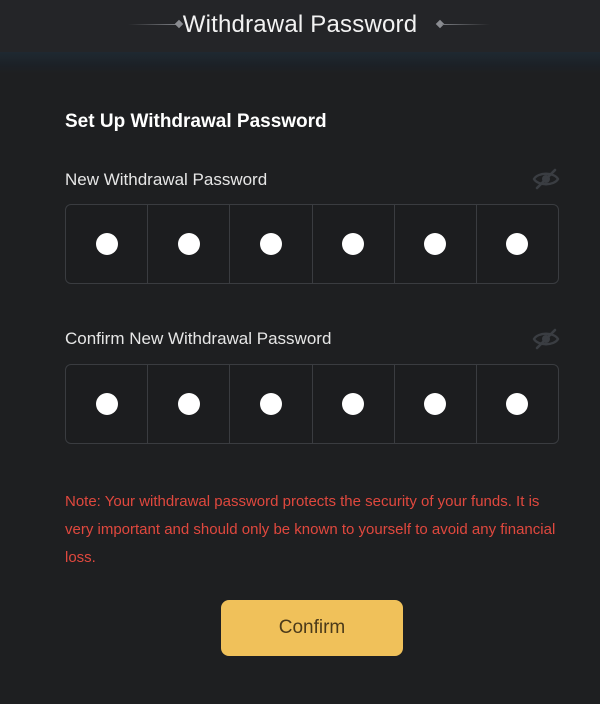  Describe the element at coordinates (312, 628) in the screenshot. I see `confirm-button: Confirm` at that location.